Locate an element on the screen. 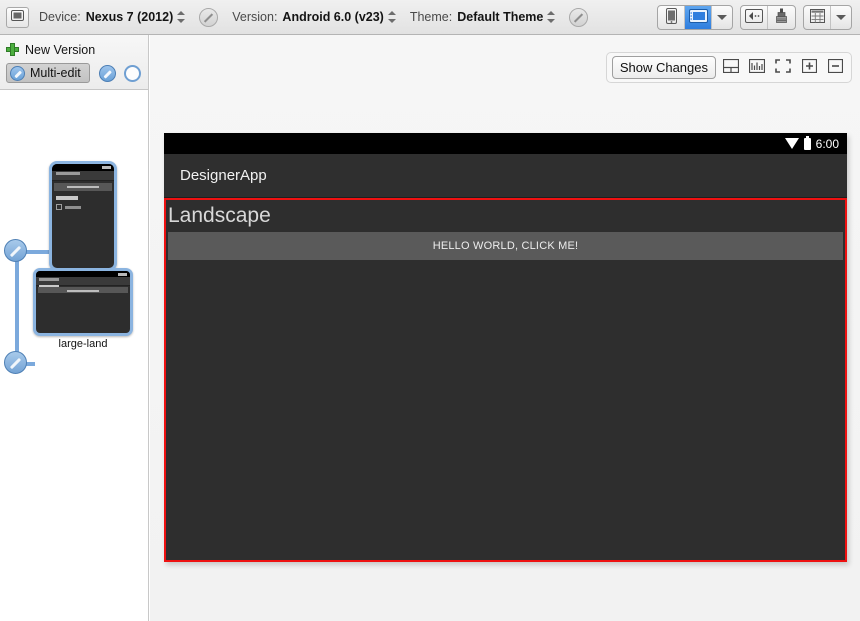  split-view-icon is located at coordinates (731, 67).